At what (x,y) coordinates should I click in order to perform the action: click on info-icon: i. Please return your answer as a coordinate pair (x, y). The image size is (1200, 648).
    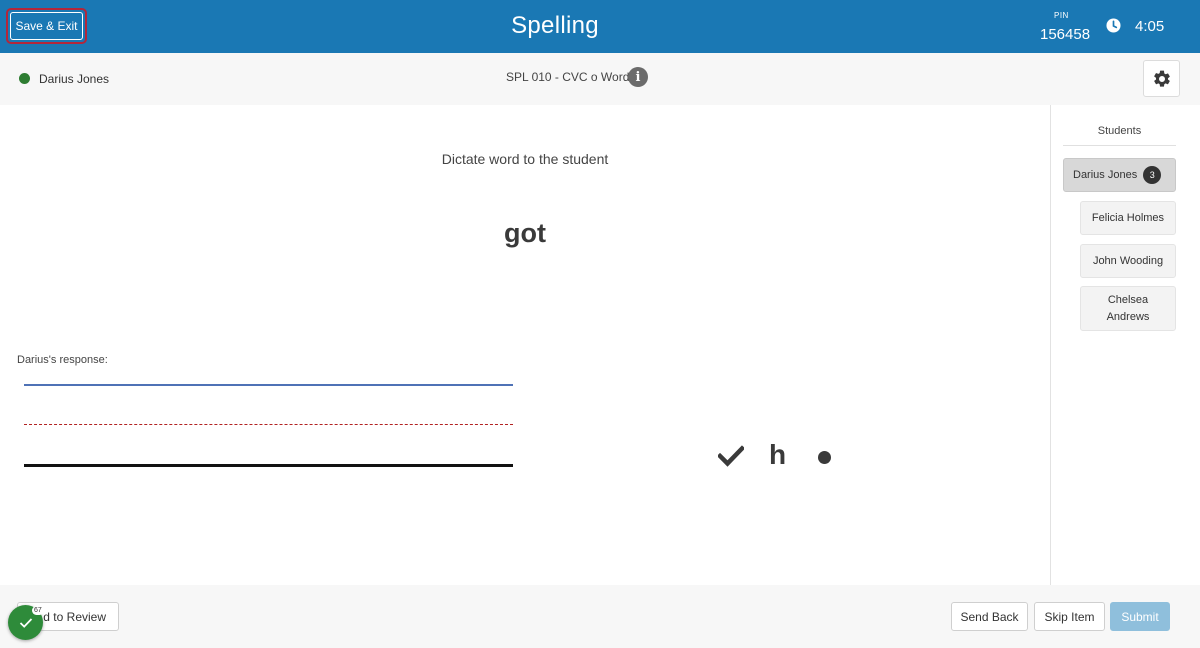
    Looking at the image, I should click on (638, 77).